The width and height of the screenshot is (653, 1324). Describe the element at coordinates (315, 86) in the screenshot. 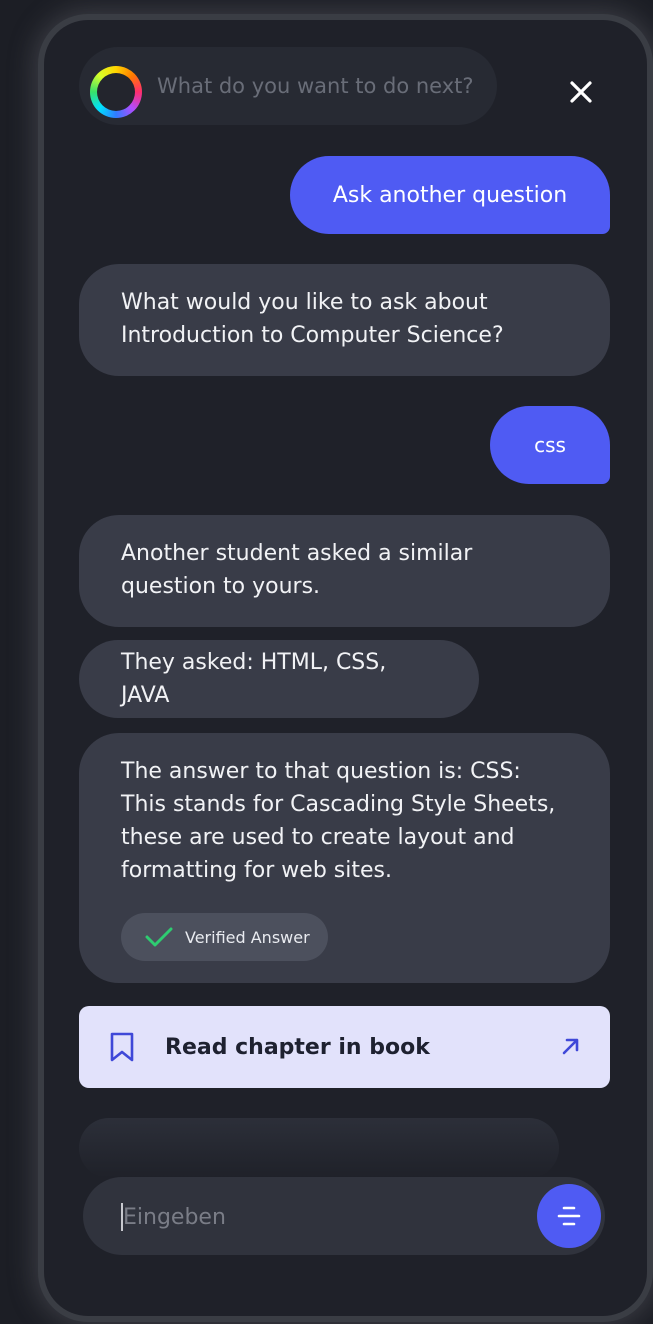

I see `next-action-placeholder: What do you want to do next?` at that location.